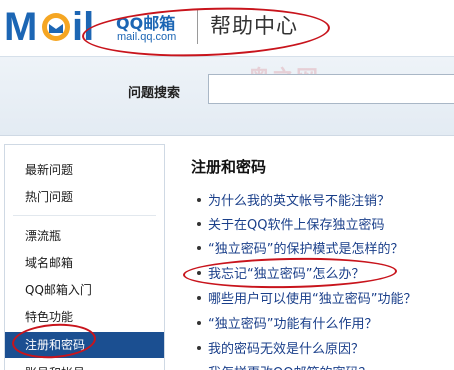 This screenshot has width=454, height=370. What do you see at coordinates (84, 290) in the screenshot?
I see `sidebar-item-getting-started: QQ邮箱入门` at bounding box center [84, 290].